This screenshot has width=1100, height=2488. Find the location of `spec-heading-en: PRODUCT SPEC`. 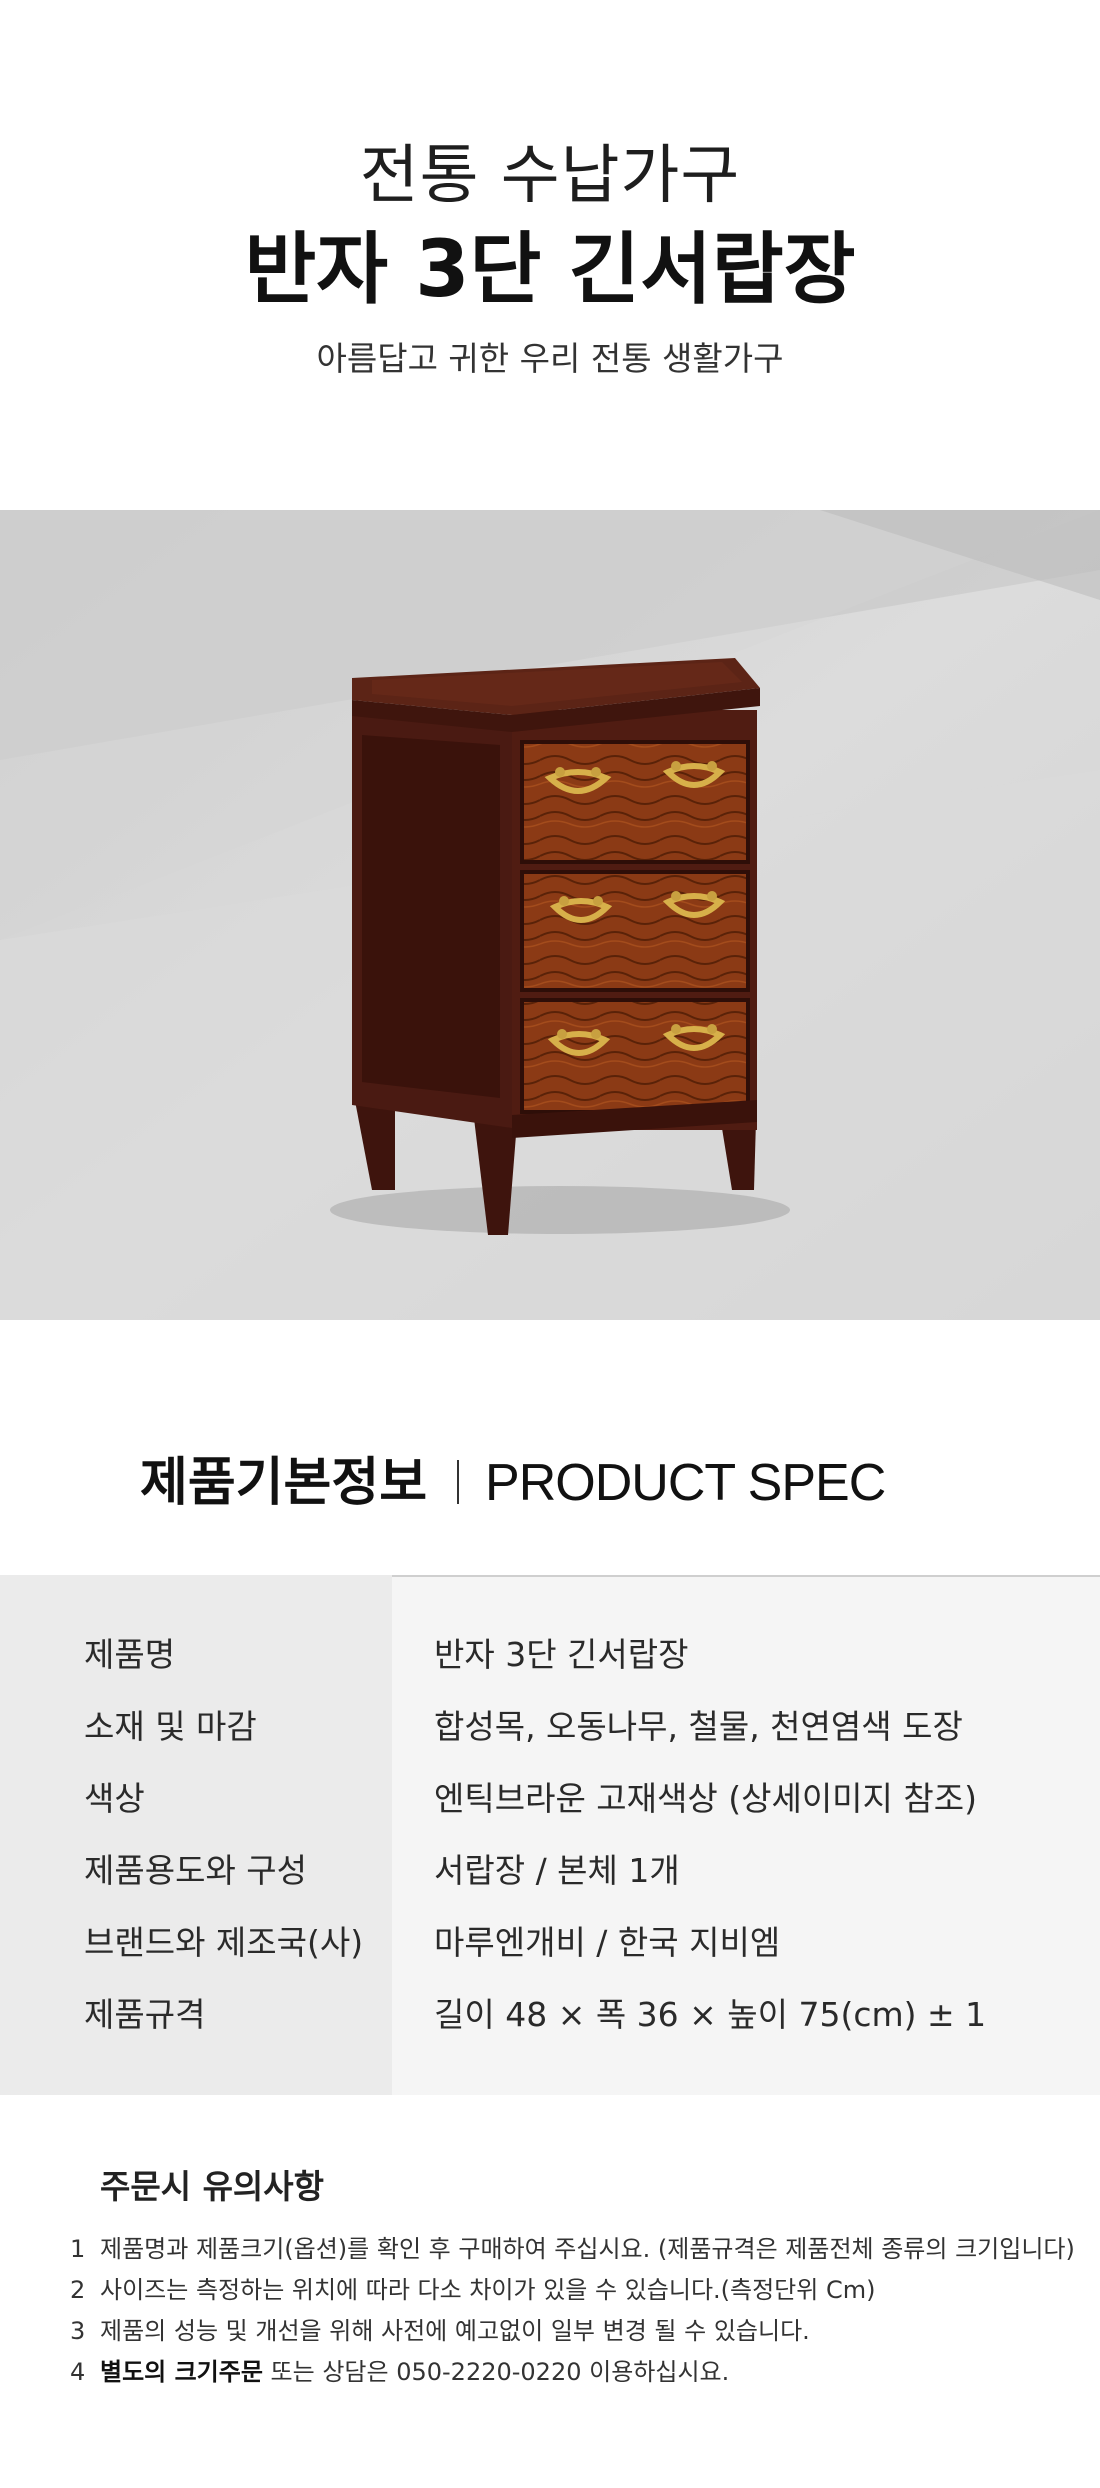

spec-heading-en: PRODUCT SPEC is located at coordinates (685, 1483).